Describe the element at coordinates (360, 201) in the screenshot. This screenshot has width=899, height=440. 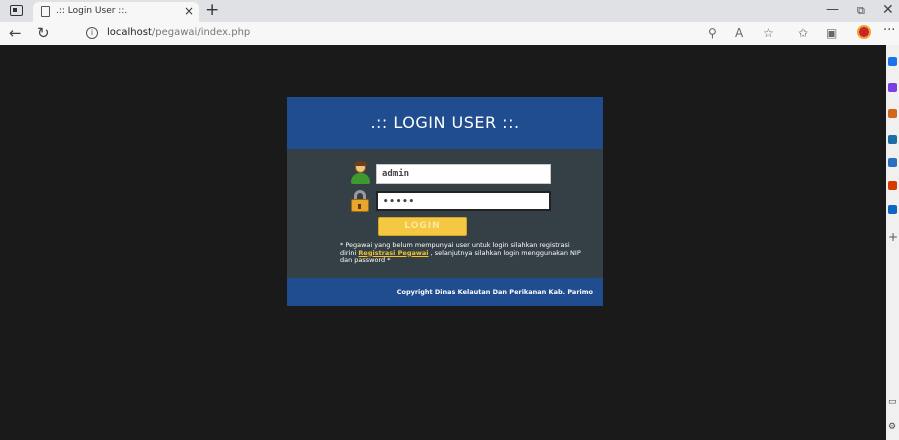
I see `lock-icon` at that location.